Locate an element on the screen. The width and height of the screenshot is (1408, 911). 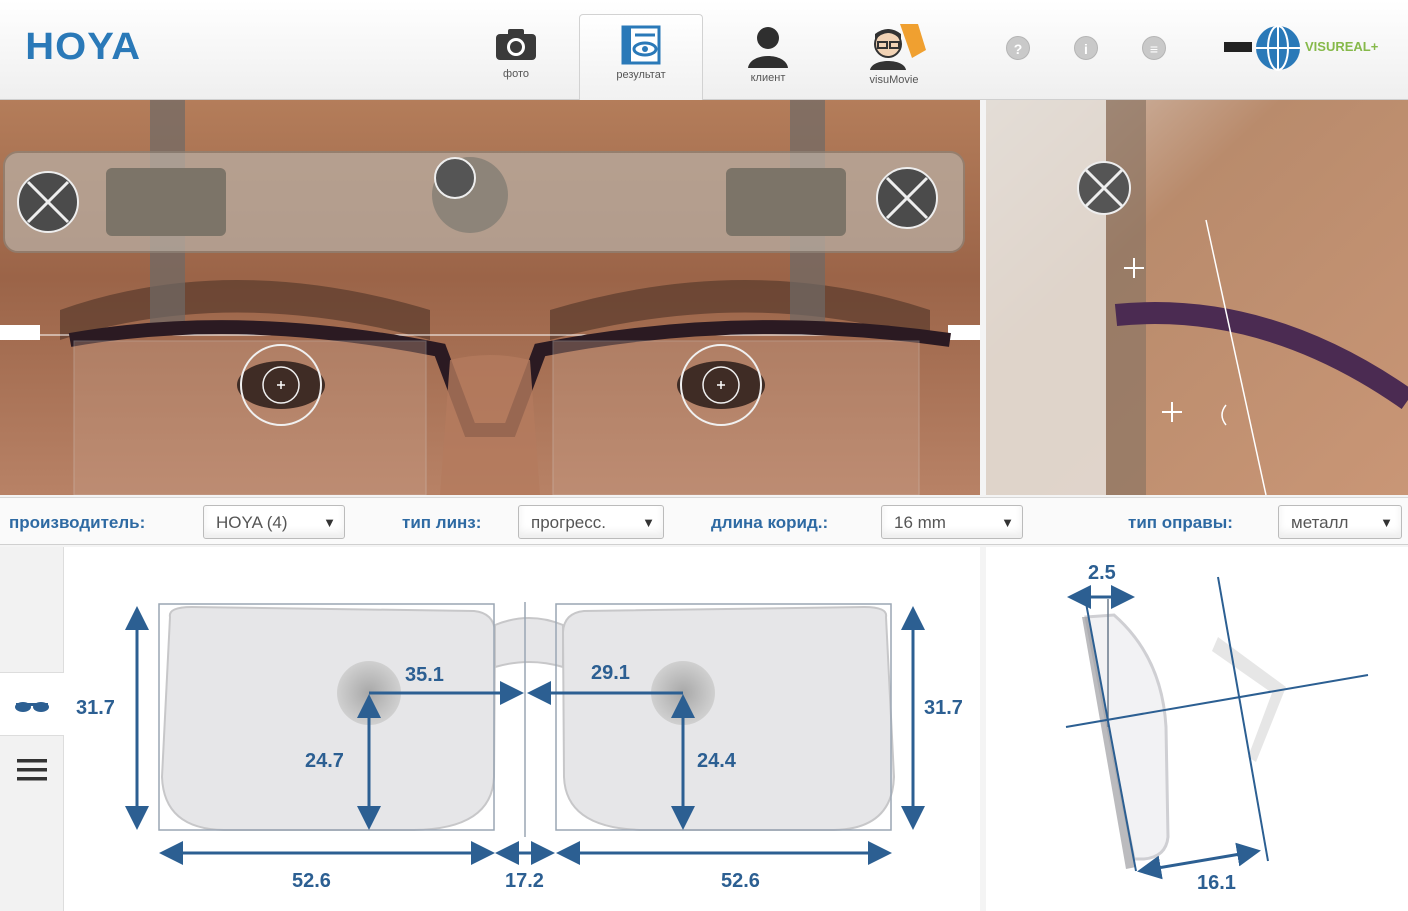
question-icon: ? is located at coordinates (1018, 48).